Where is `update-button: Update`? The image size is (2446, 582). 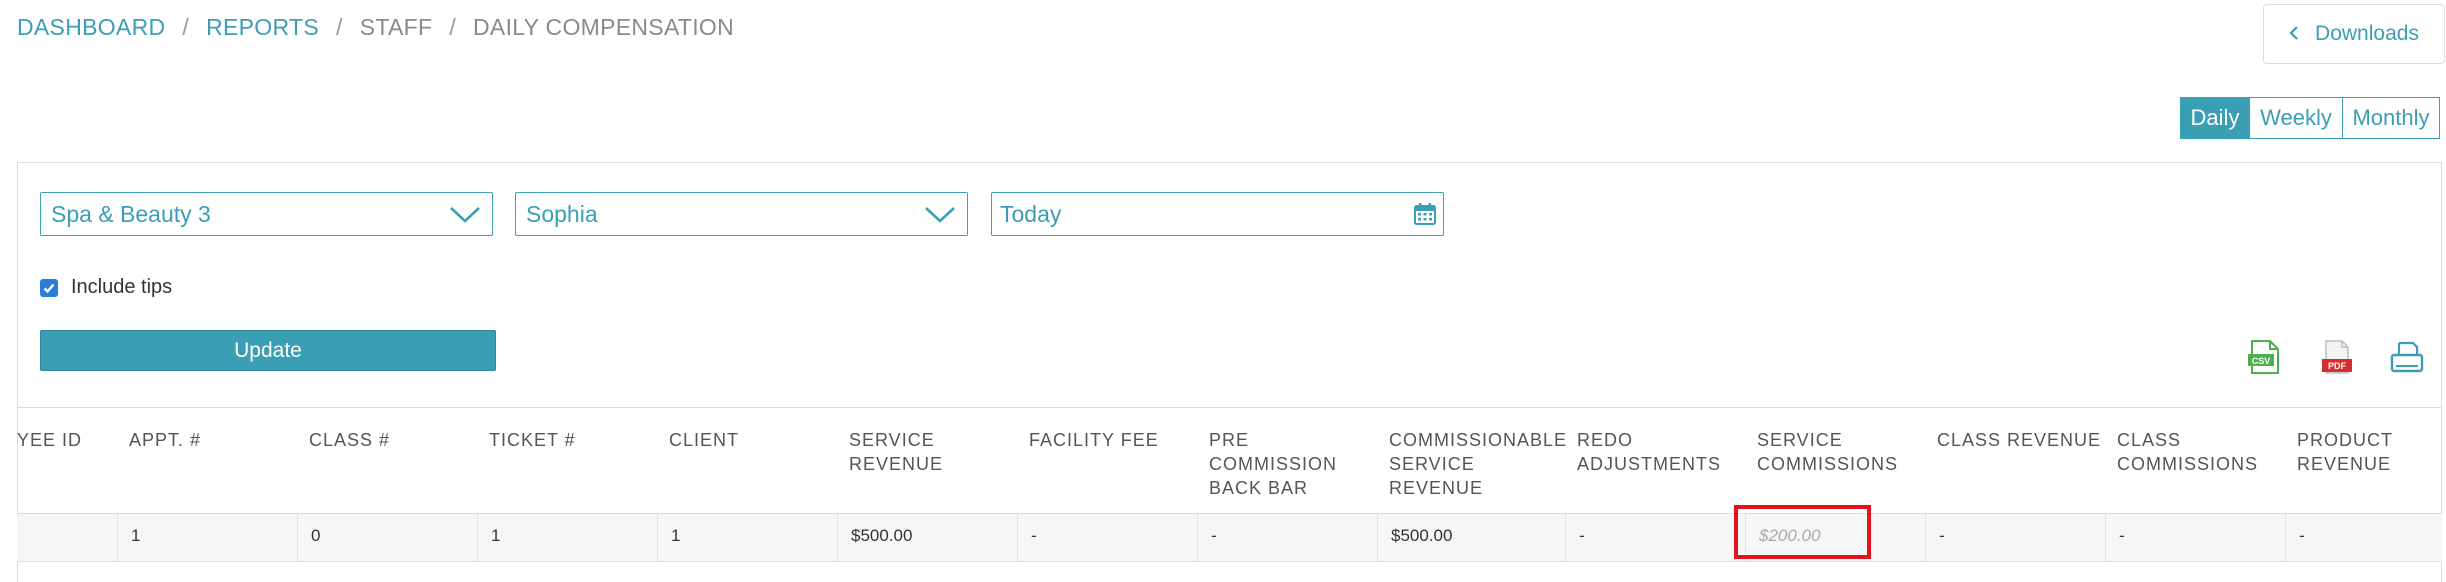
update-button: Update is located at coordinates (268, 350).